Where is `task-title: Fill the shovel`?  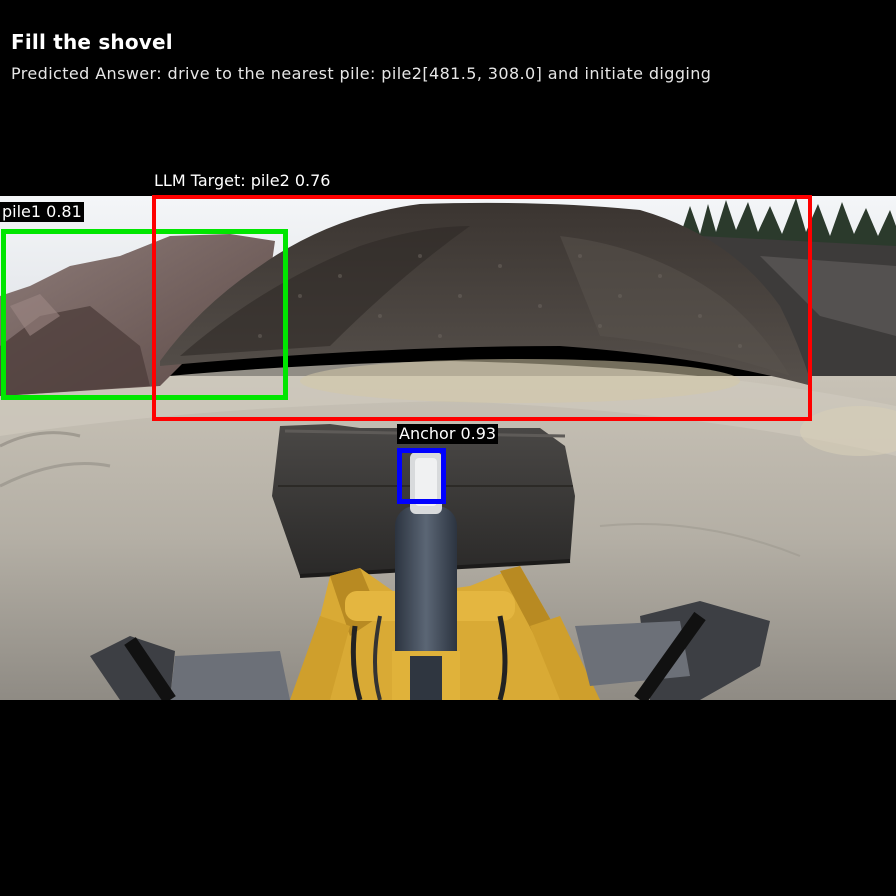 task-title: Fill the shovel is located at coordinates (92, 42).